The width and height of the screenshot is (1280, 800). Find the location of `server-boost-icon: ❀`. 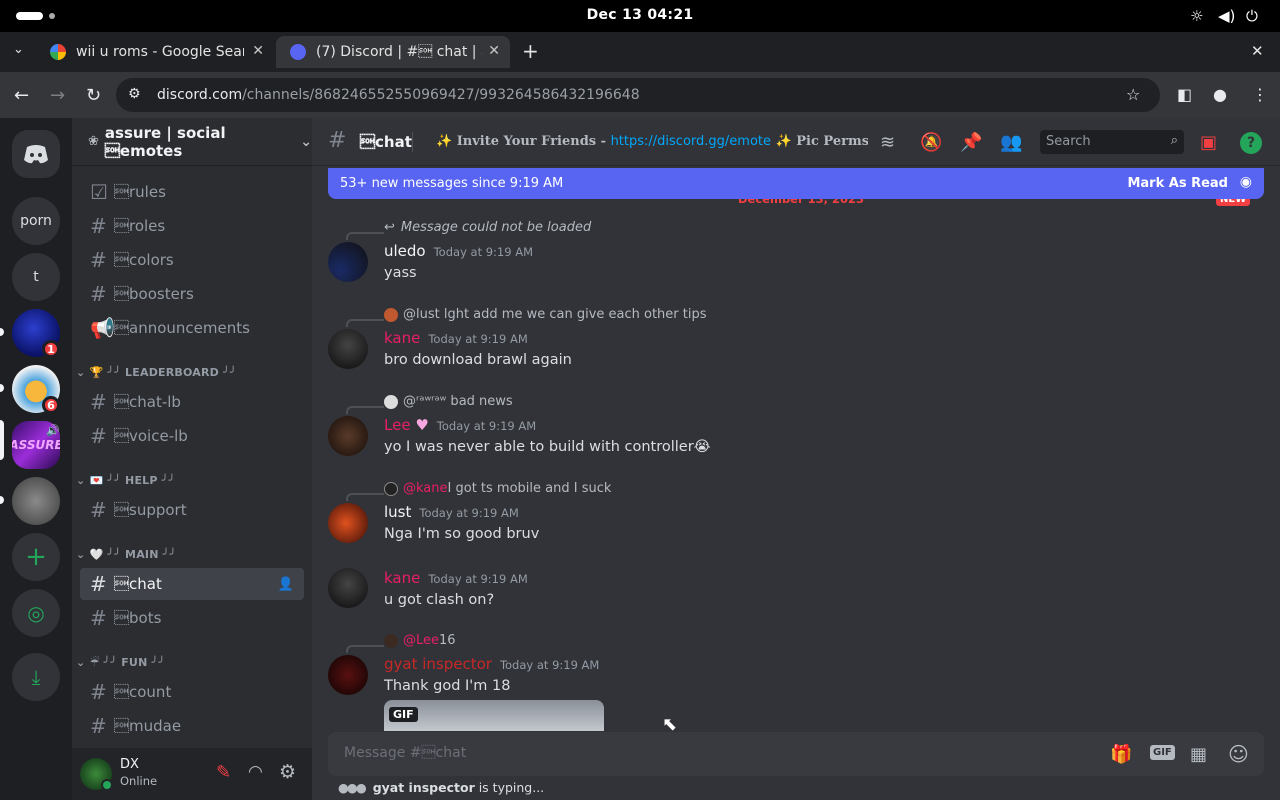

server-boost-icon: ❀ is located at coordinates (93, 141).